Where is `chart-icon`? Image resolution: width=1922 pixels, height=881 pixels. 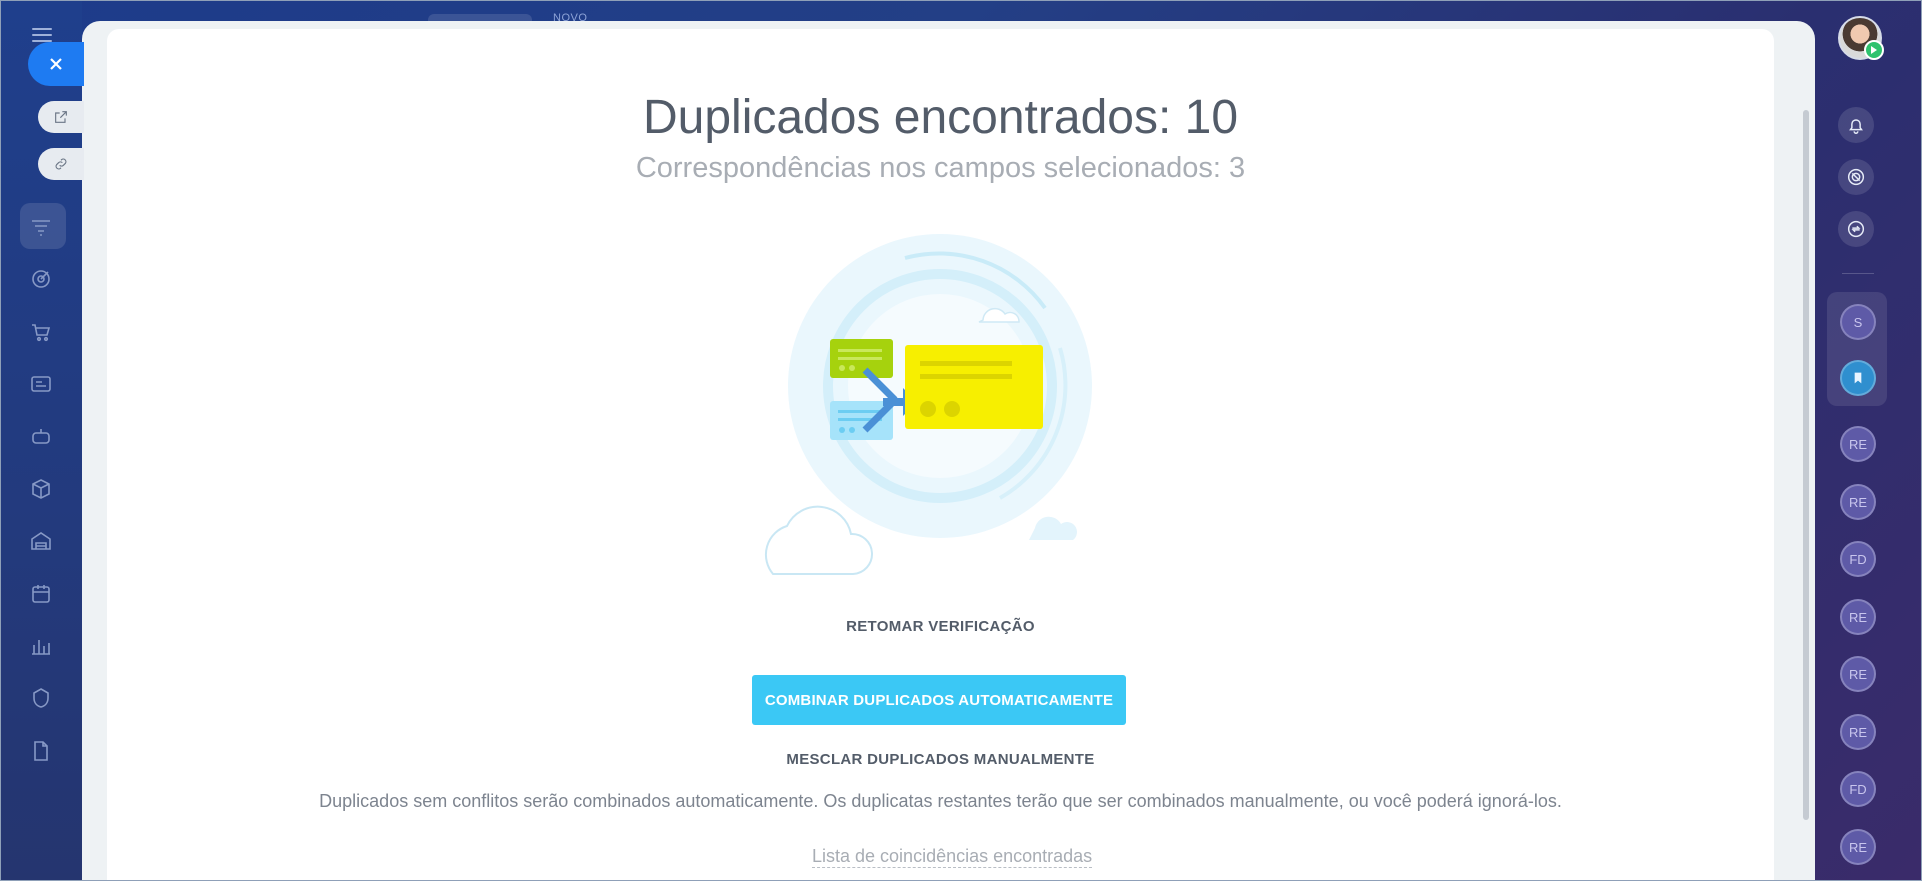 chart-icon is located at coordinates (41, 646).